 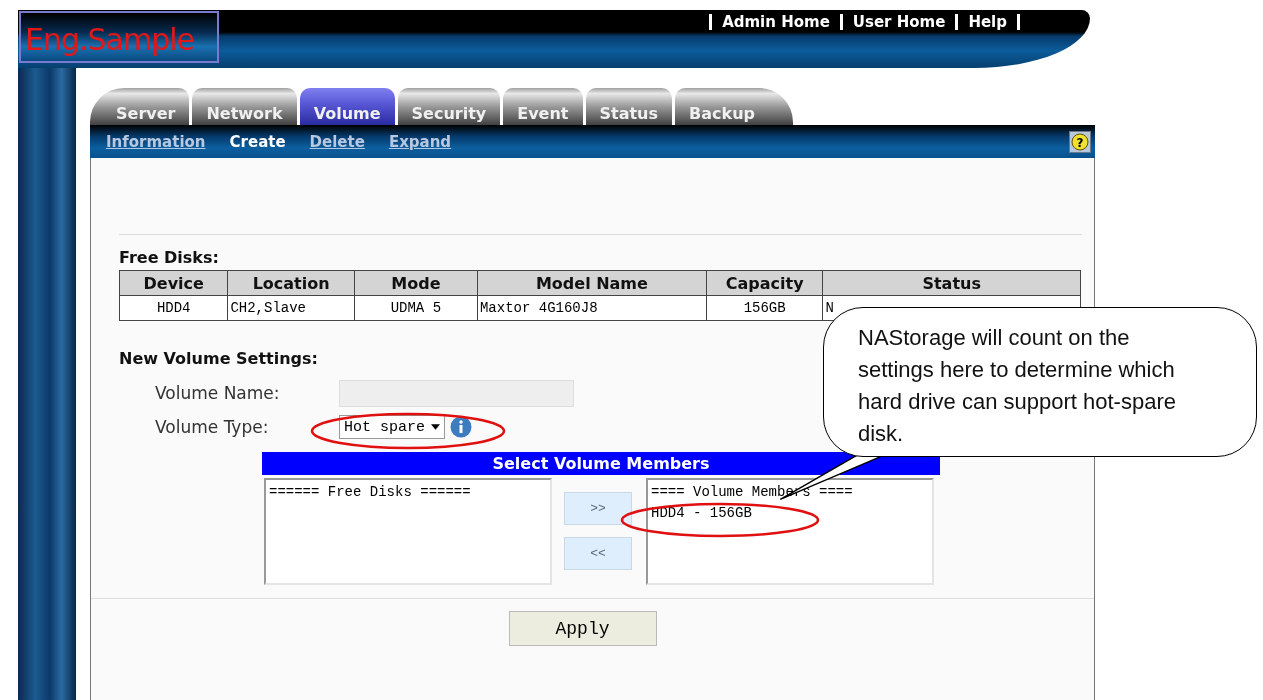 I want to click on info-icon, so click(x=461, y=427).